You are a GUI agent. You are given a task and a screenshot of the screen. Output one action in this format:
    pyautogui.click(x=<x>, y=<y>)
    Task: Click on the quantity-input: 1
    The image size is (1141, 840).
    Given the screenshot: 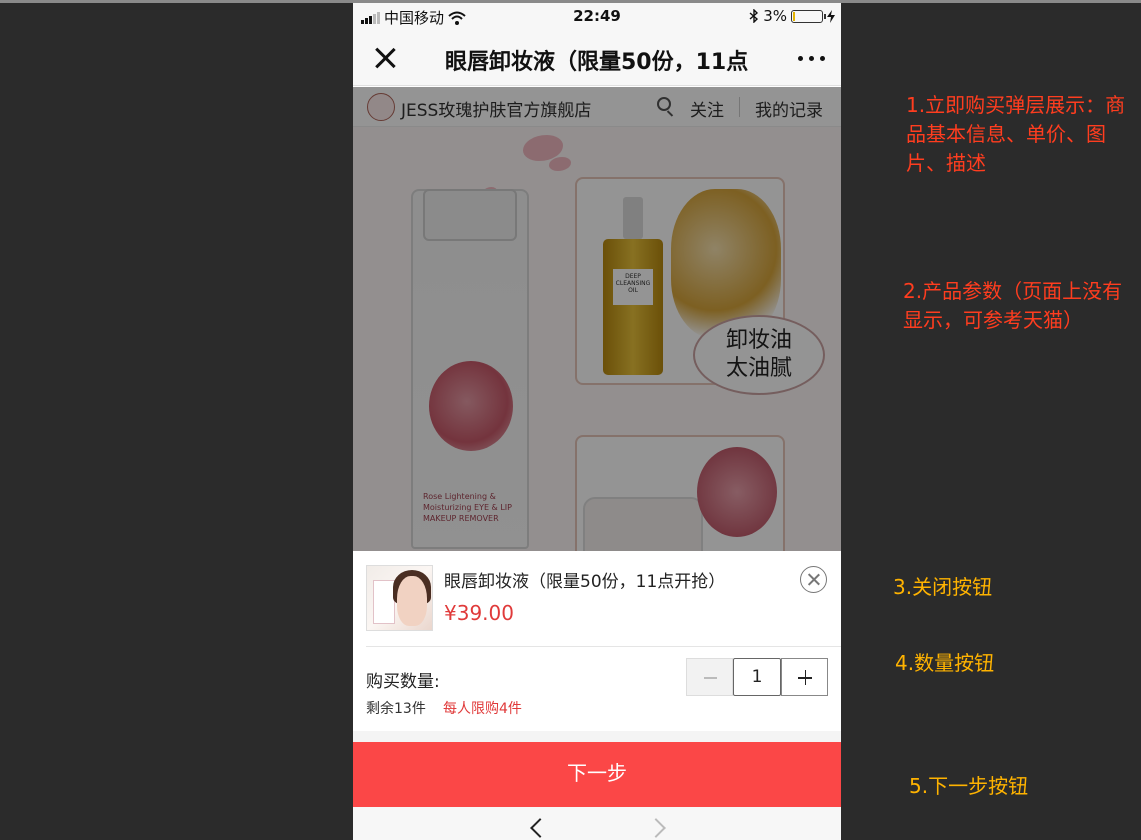 What is the action you would take?
    pyautogui.click(x=757, y=677)
    